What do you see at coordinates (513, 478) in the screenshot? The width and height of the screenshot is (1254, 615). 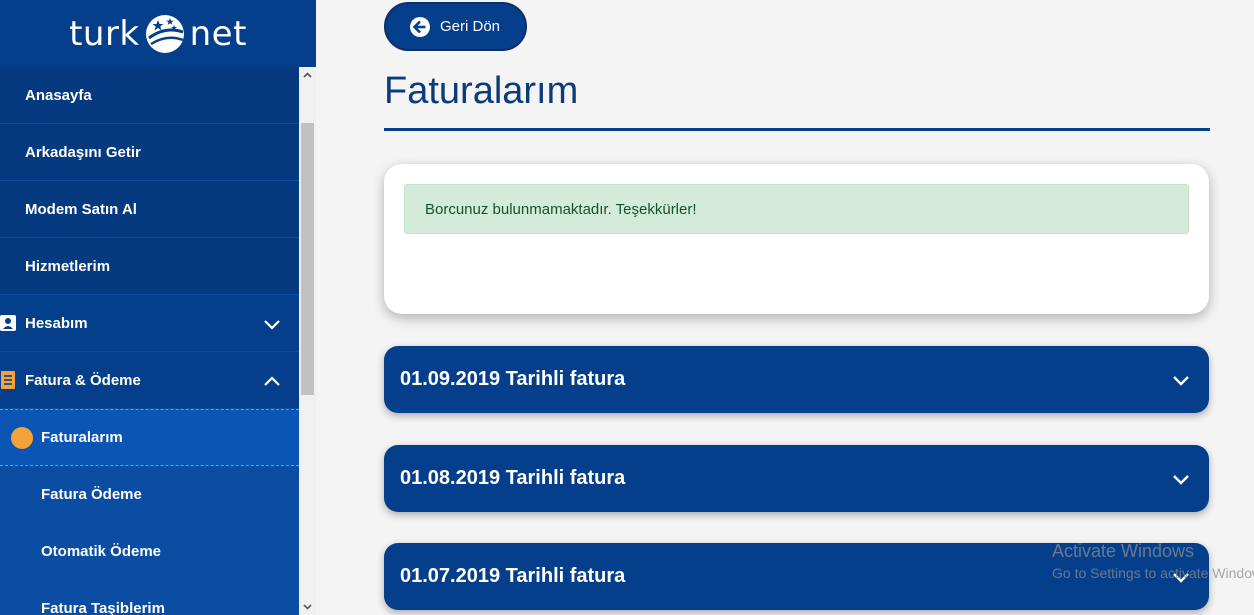 I see `invoice-label: 01.08.2019 Tarihli fatura` at bounding box center [513, 478].